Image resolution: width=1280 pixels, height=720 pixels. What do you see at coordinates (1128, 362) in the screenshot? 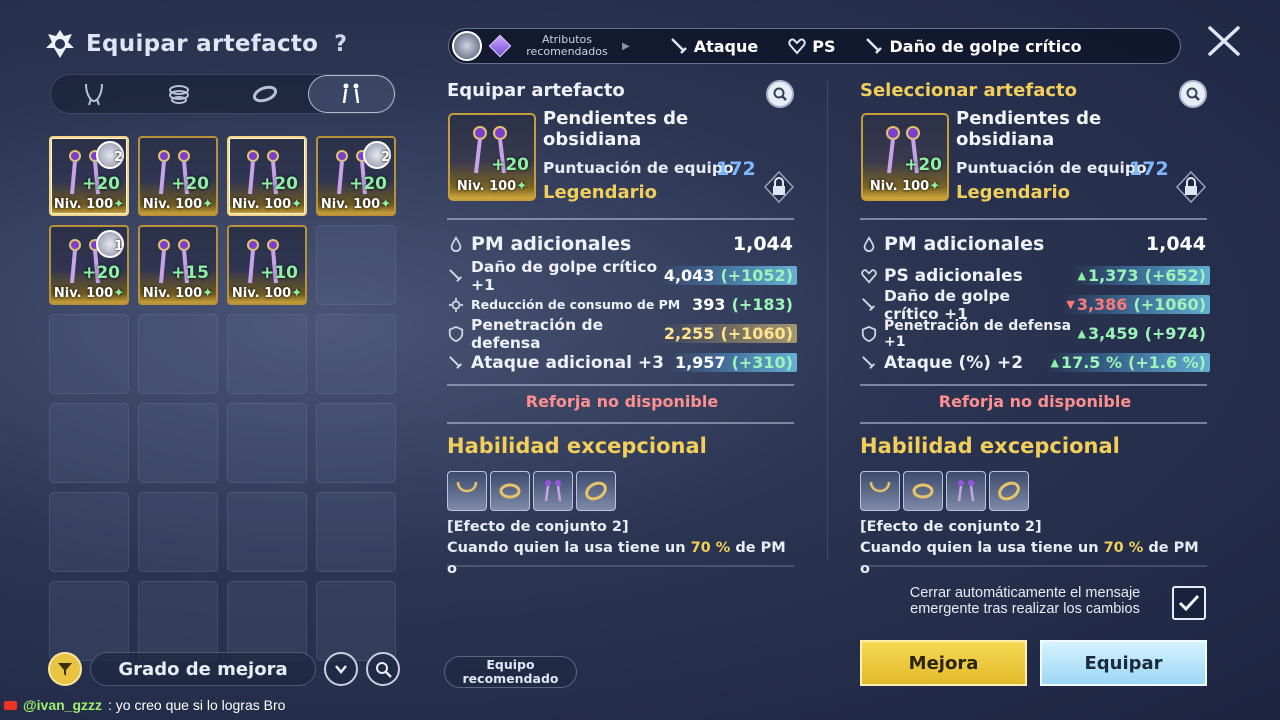
I see `stat-value-box: ▲ 17.5 % (+1.6 %)` at bounding box center [1128, 362].